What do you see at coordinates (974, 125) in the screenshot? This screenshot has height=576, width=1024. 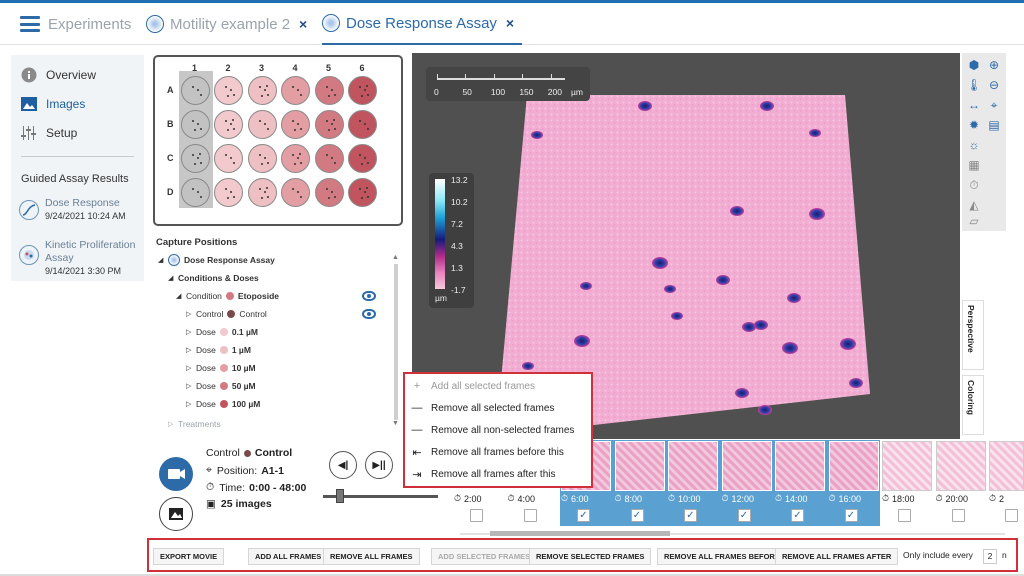 I see `lightbulb-icon: ✹` at bounding box center [974, 125].